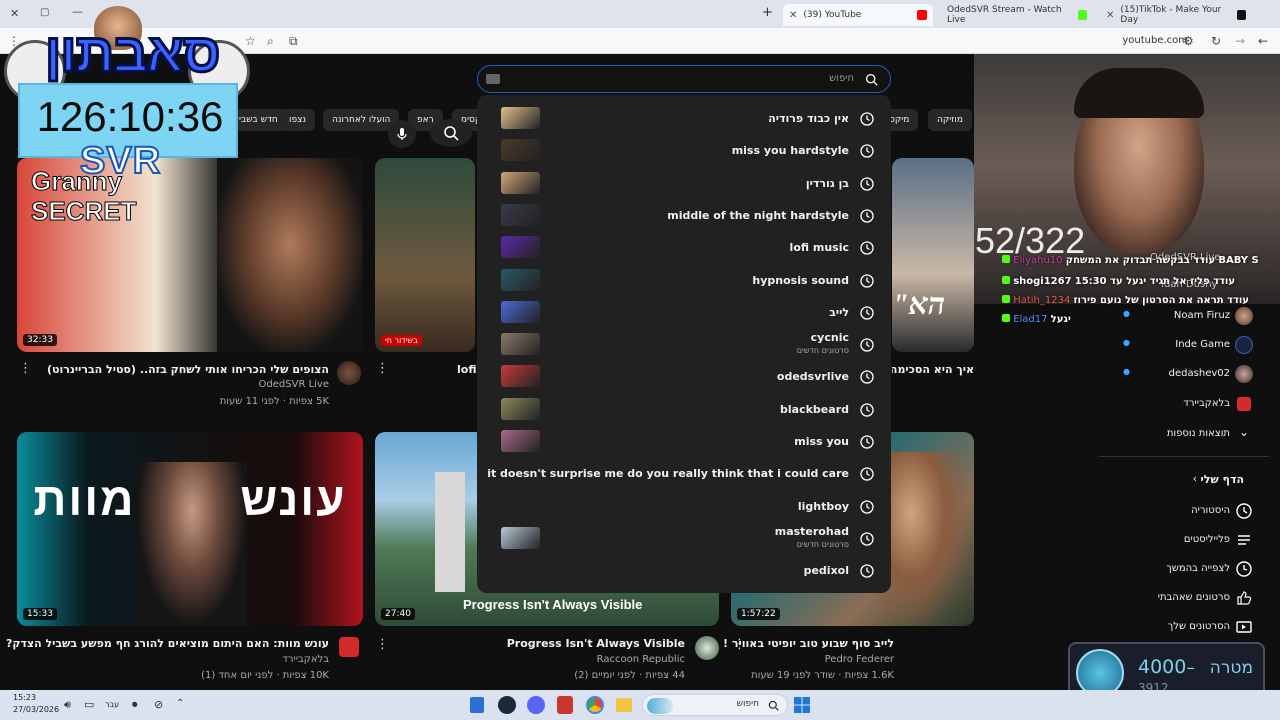 Image resolution: width=1280 pixels, height=720 pixels. Describe the element at coordinates (684, 248) in the screenshot. I see `suggestion-item: lofi music` at that location.